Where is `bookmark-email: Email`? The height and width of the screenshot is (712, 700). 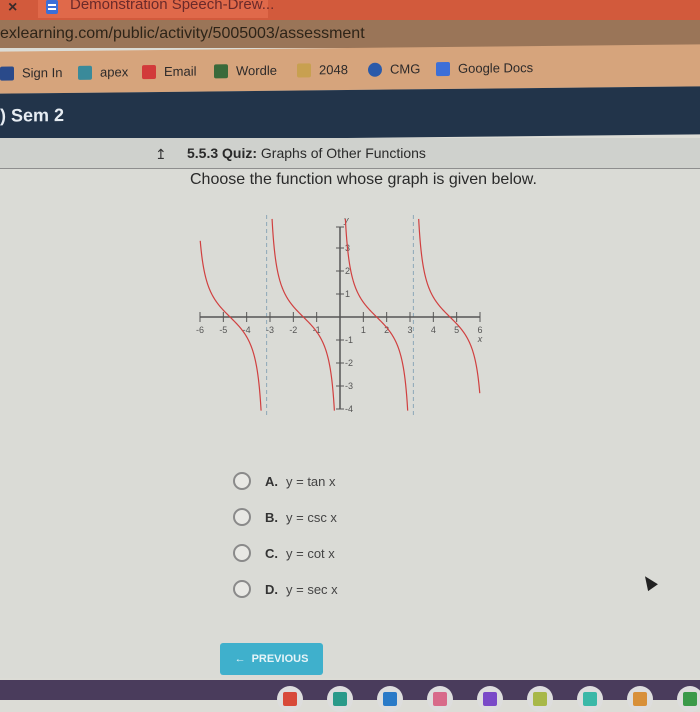 bookmark-email: Email is located at coordinates (169, 72).